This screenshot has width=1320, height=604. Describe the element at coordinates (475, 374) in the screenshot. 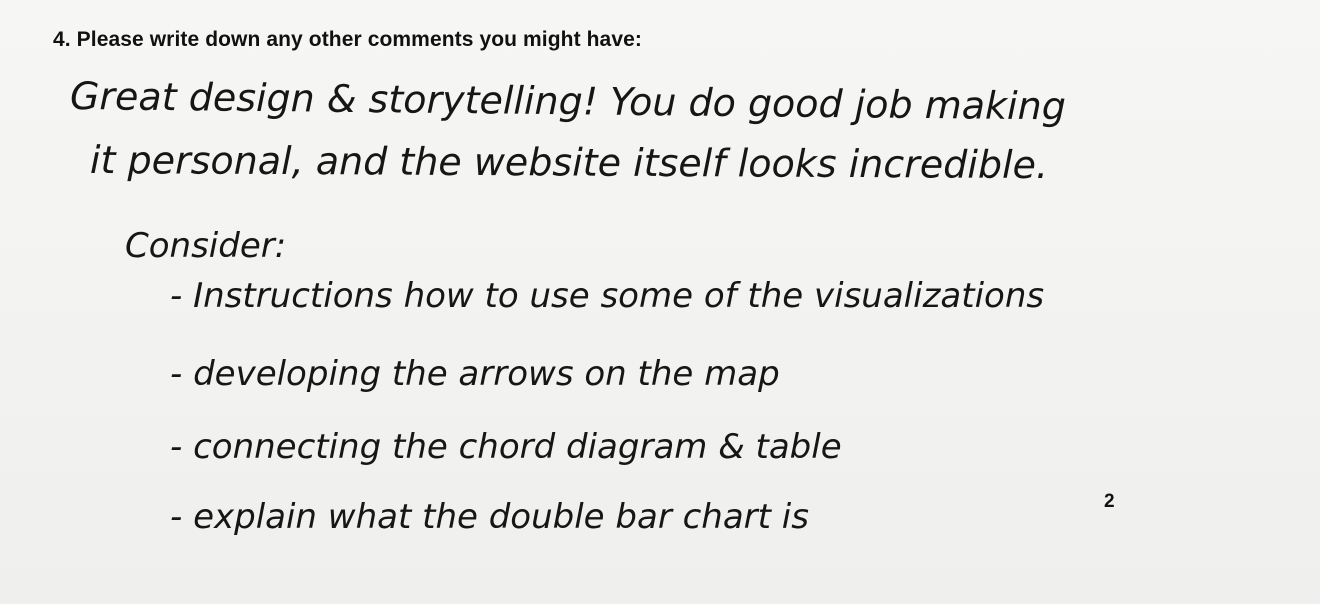

I see `suggestion-item: - developing the arrows on the map` at that location.